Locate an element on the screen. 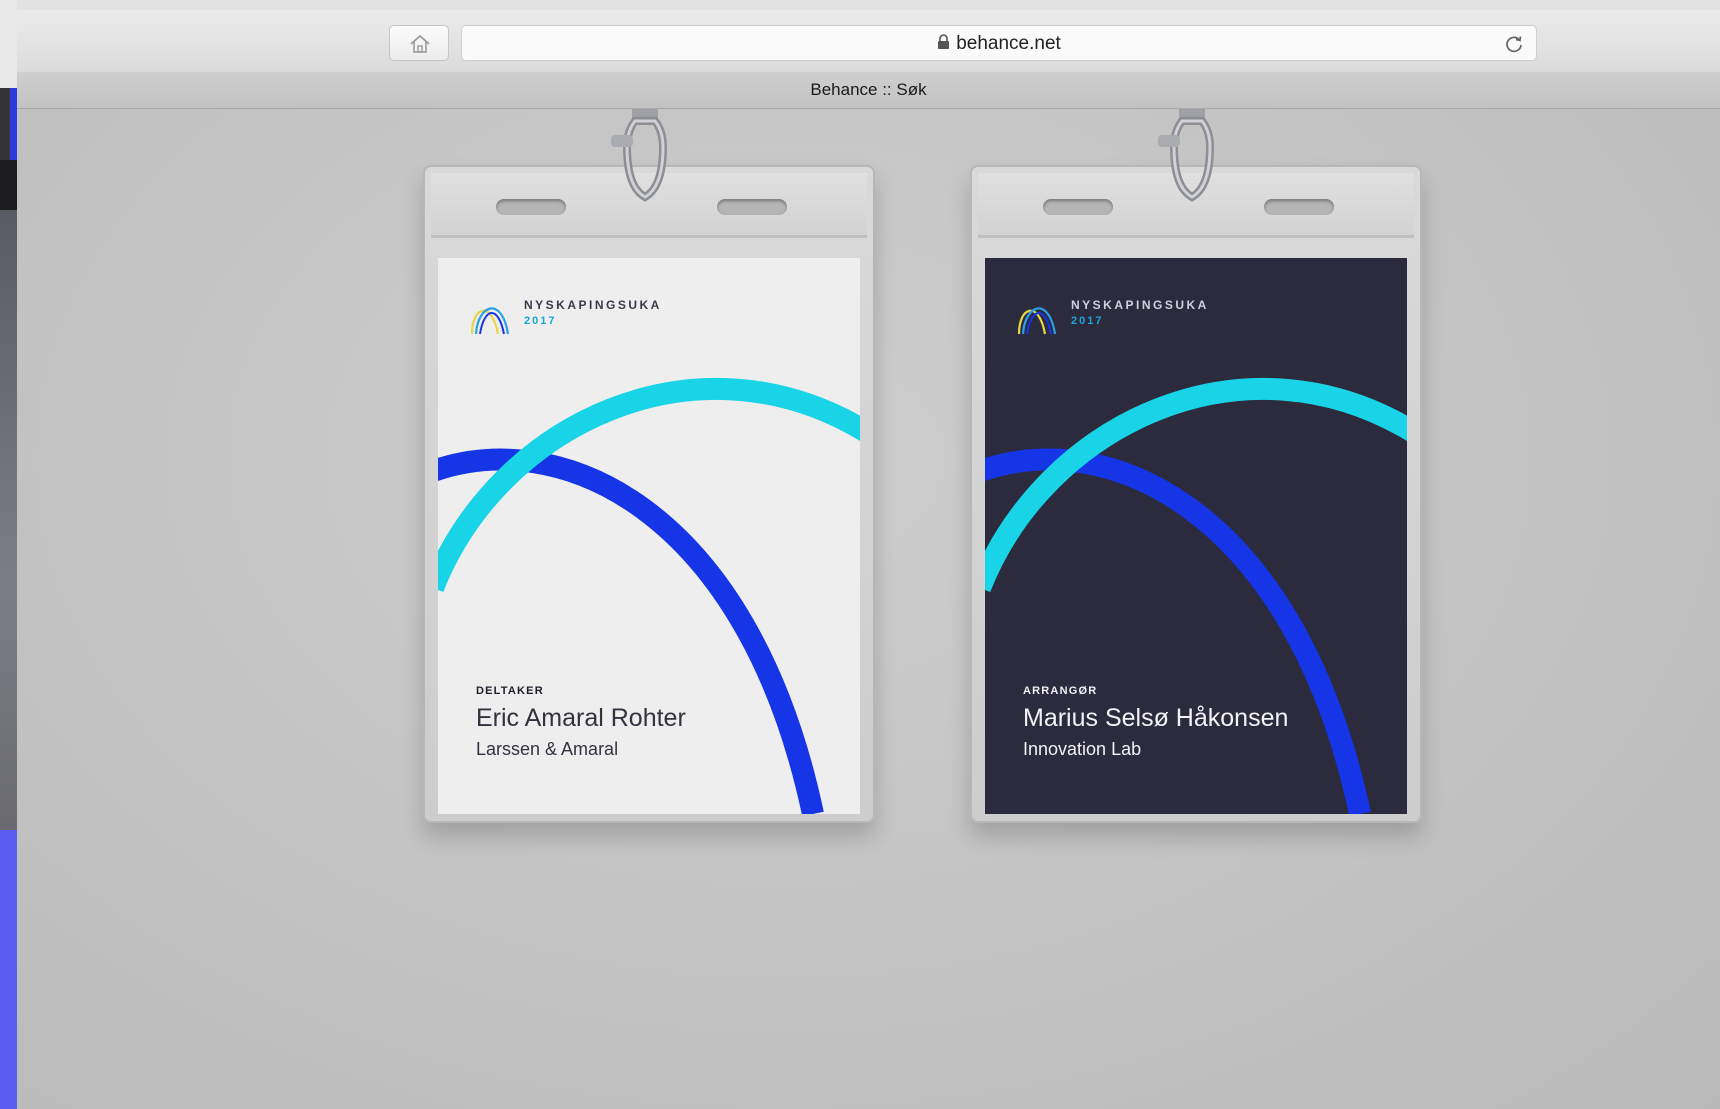  browser-toolbar: behance.net is located at coordinates (868, 36).